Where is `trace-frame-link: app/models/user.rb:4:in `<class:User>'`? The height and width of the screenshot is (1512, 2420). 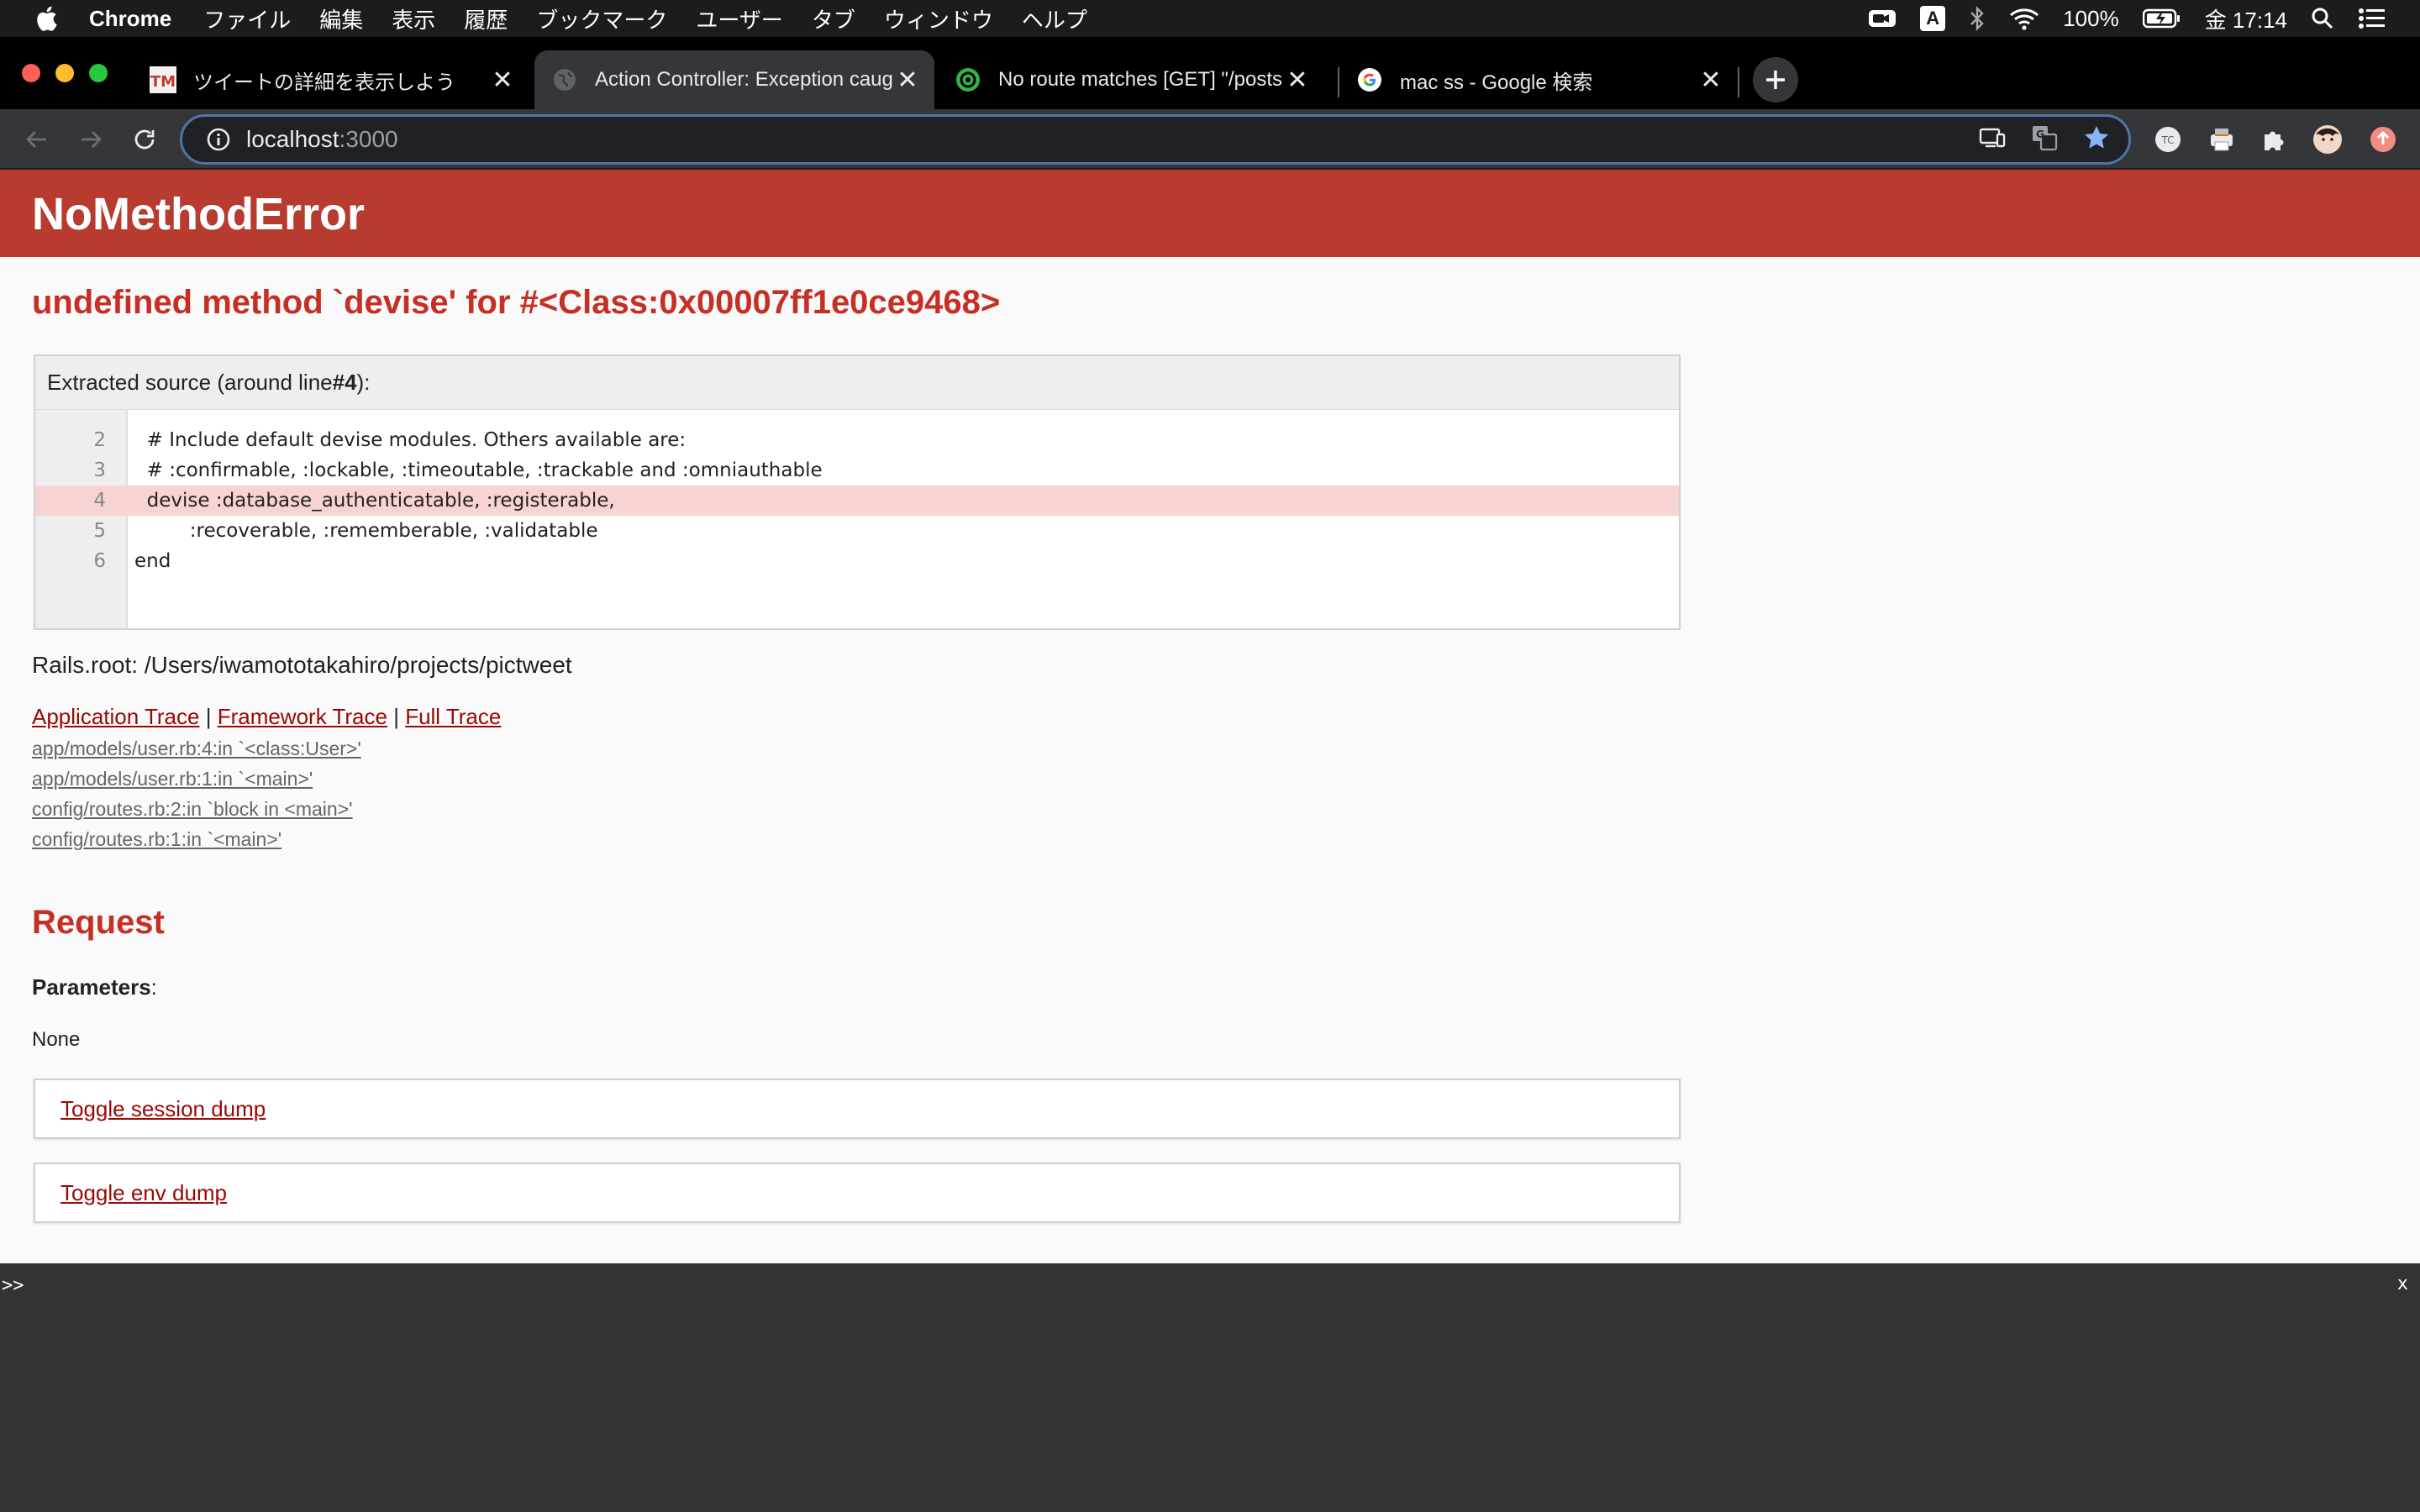 trace-frame-link: app/models/user.rb:4:in `<class:User>' is located at coordinates (196, 749).